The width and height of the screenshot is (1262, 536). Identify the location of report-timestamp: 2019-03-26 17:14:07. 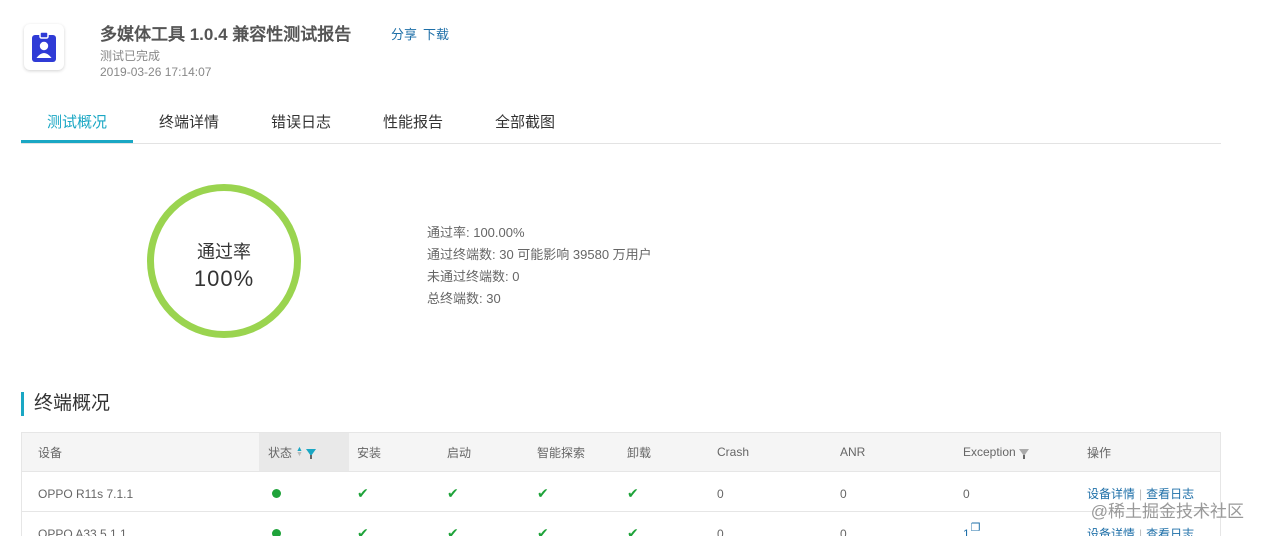
(156, 72).